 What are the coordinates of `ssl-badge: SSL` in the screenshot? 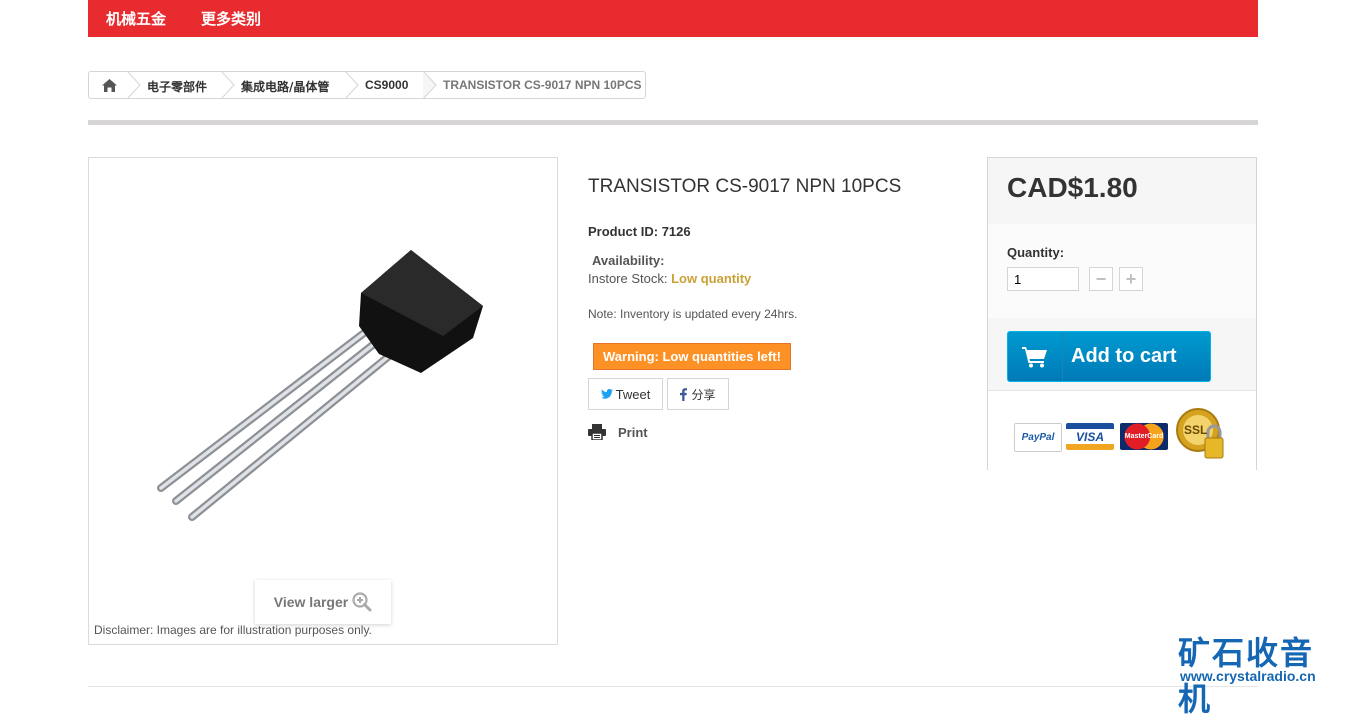 It's located at (1200, 434).